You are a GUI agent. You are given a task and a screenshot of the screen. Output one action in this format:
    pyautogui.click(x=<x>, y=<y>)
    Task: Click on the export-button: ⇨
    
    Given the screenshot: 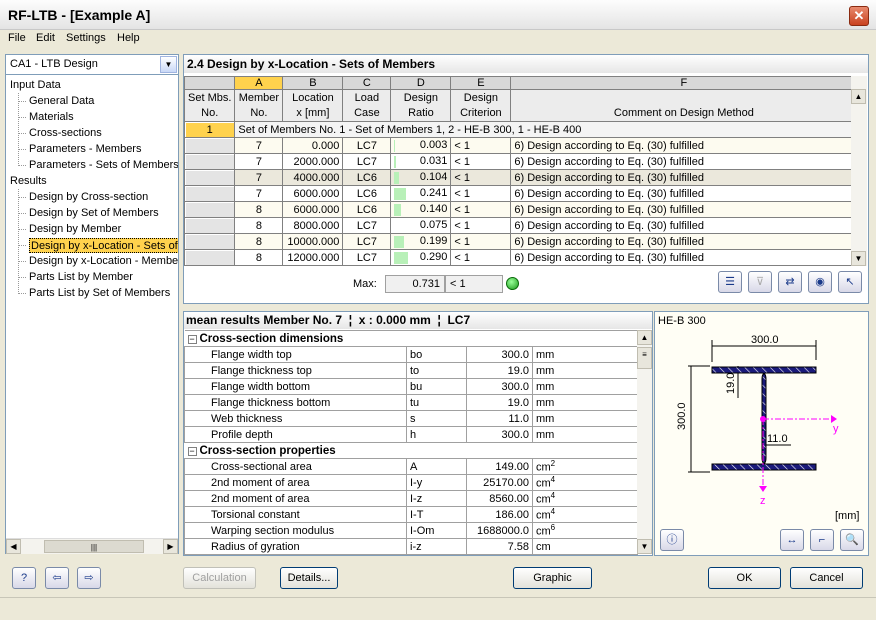 What is the action you would take?
    pyautogui.click(x=89, y=578)
    